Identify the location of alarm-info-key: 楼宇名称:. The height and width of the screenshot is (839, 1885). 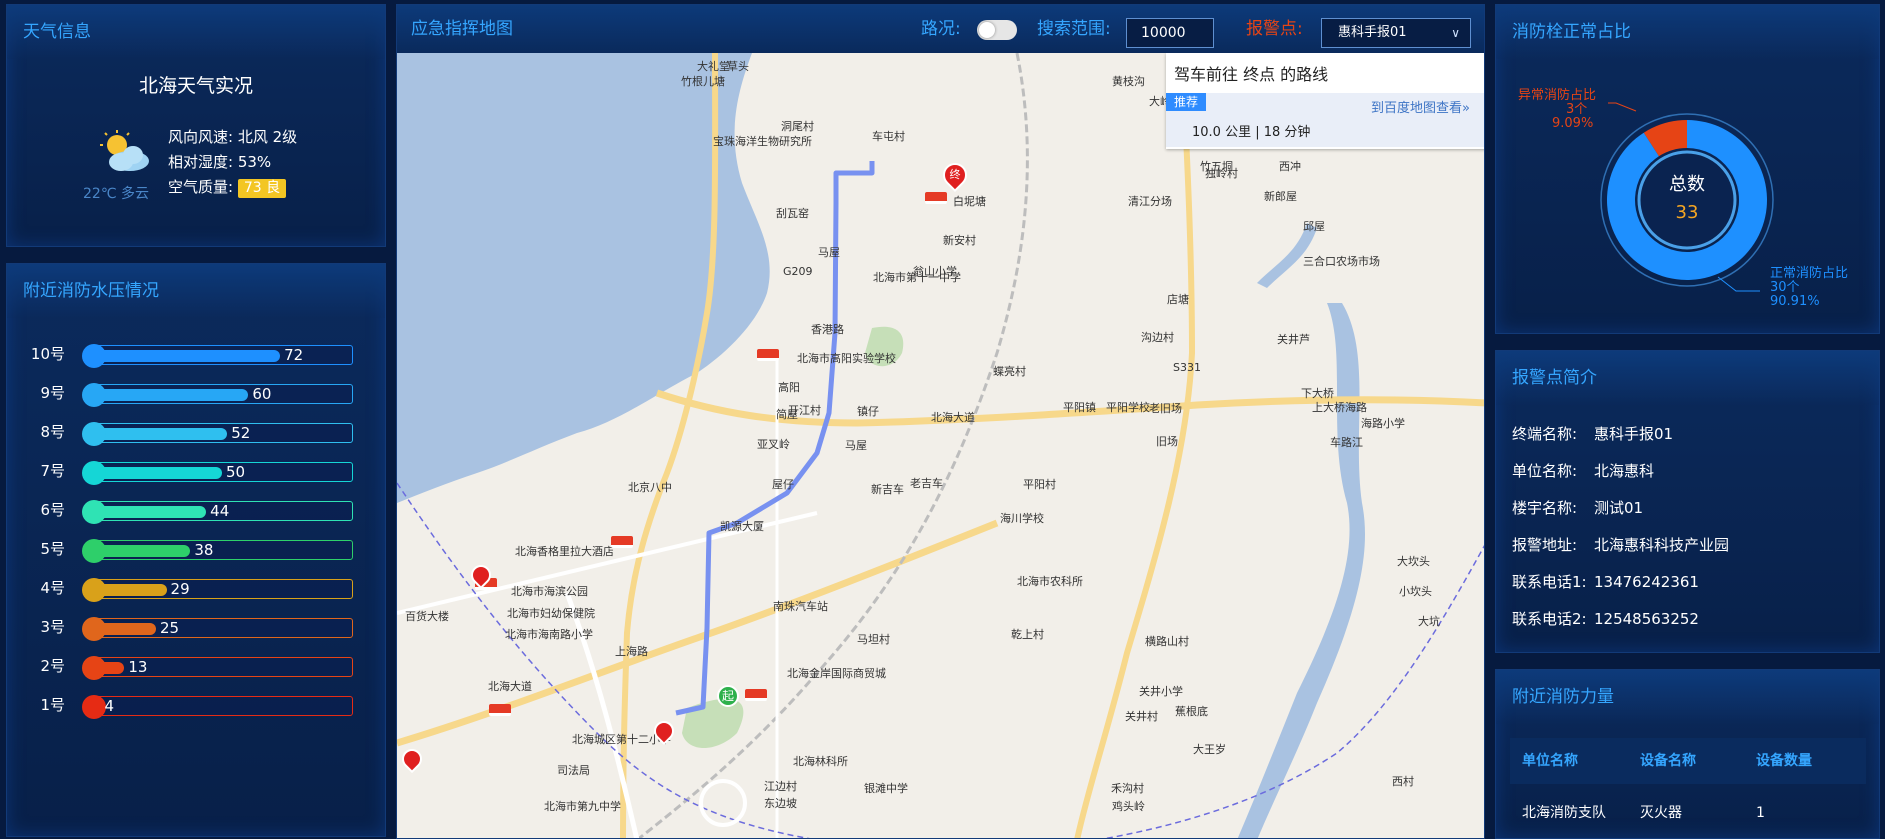
(1545, 508).